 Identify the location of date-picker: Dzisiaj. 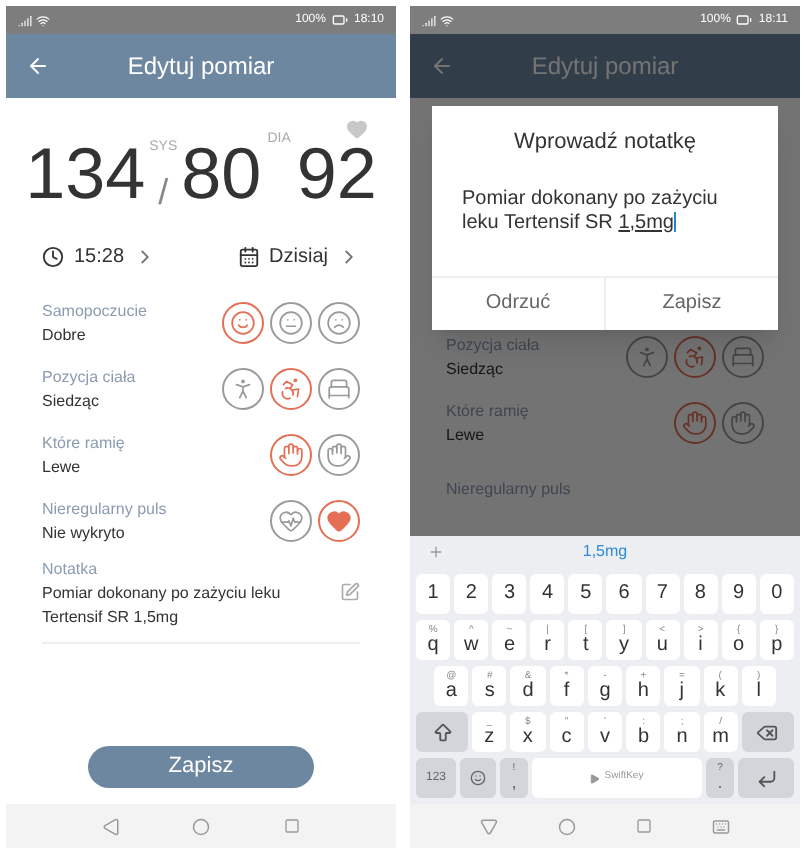
(298, 256).